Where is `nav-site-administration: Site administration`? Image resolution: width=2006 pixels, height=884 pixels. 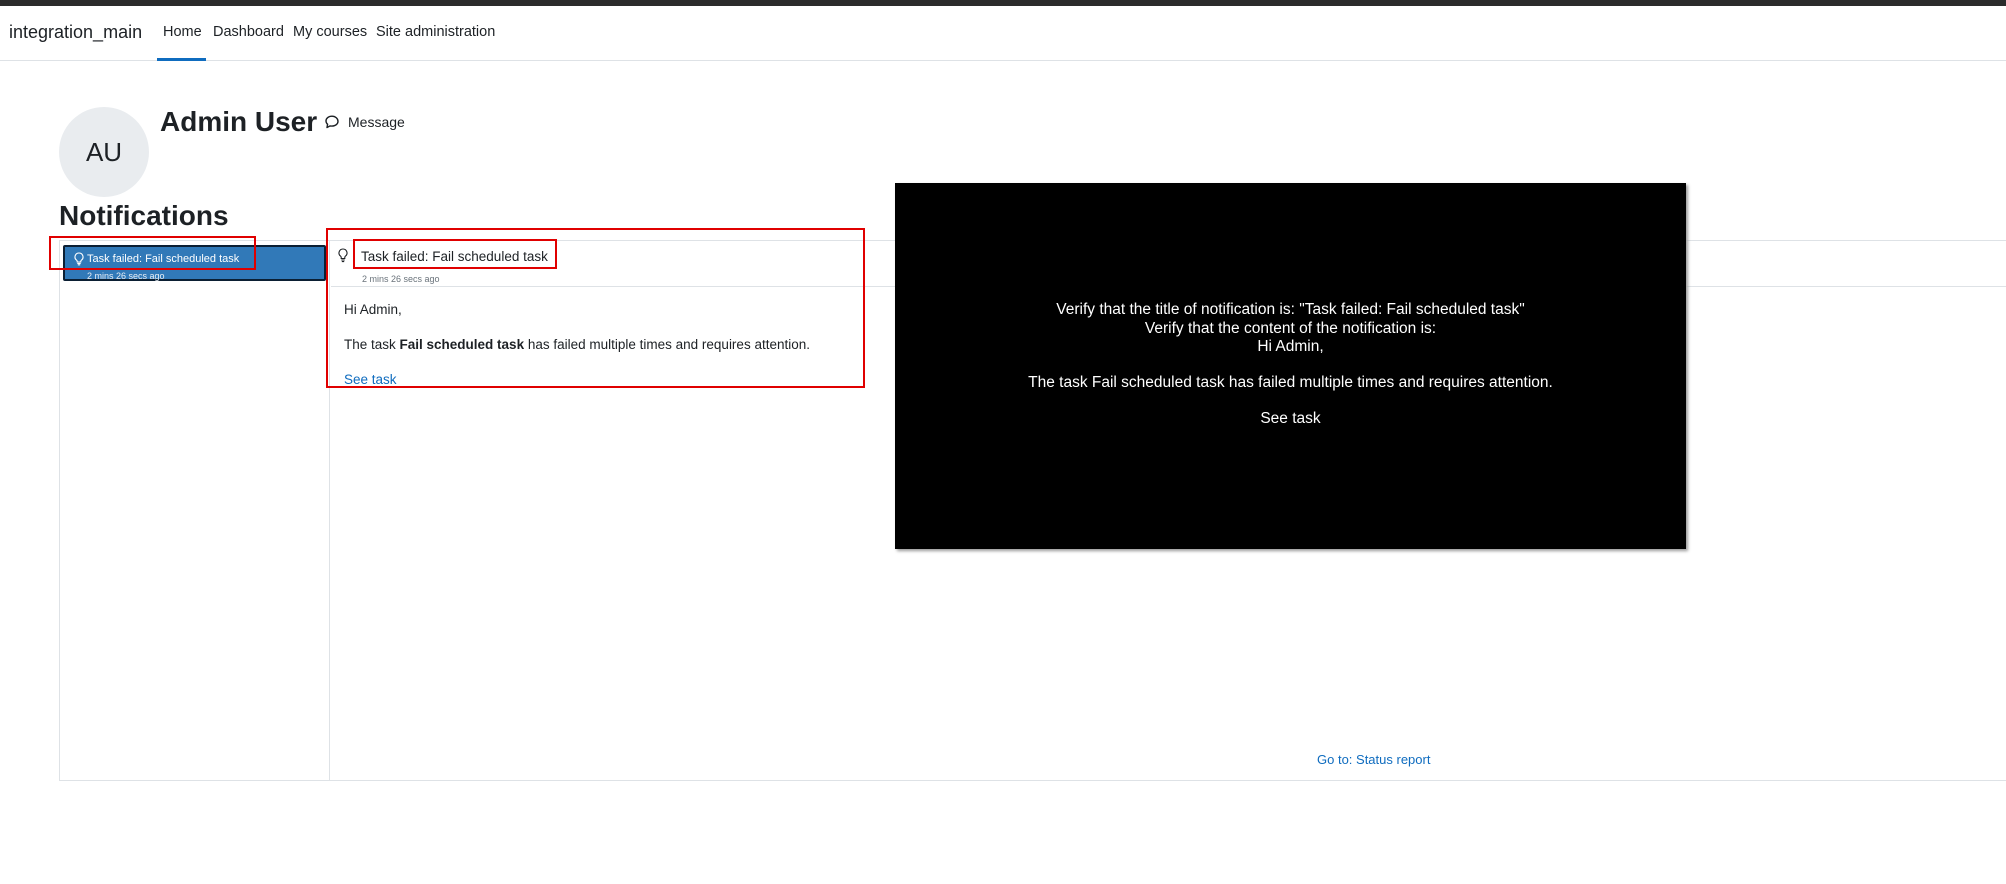
nav-site-administration: Site administration is located at coordinates (435, 32).